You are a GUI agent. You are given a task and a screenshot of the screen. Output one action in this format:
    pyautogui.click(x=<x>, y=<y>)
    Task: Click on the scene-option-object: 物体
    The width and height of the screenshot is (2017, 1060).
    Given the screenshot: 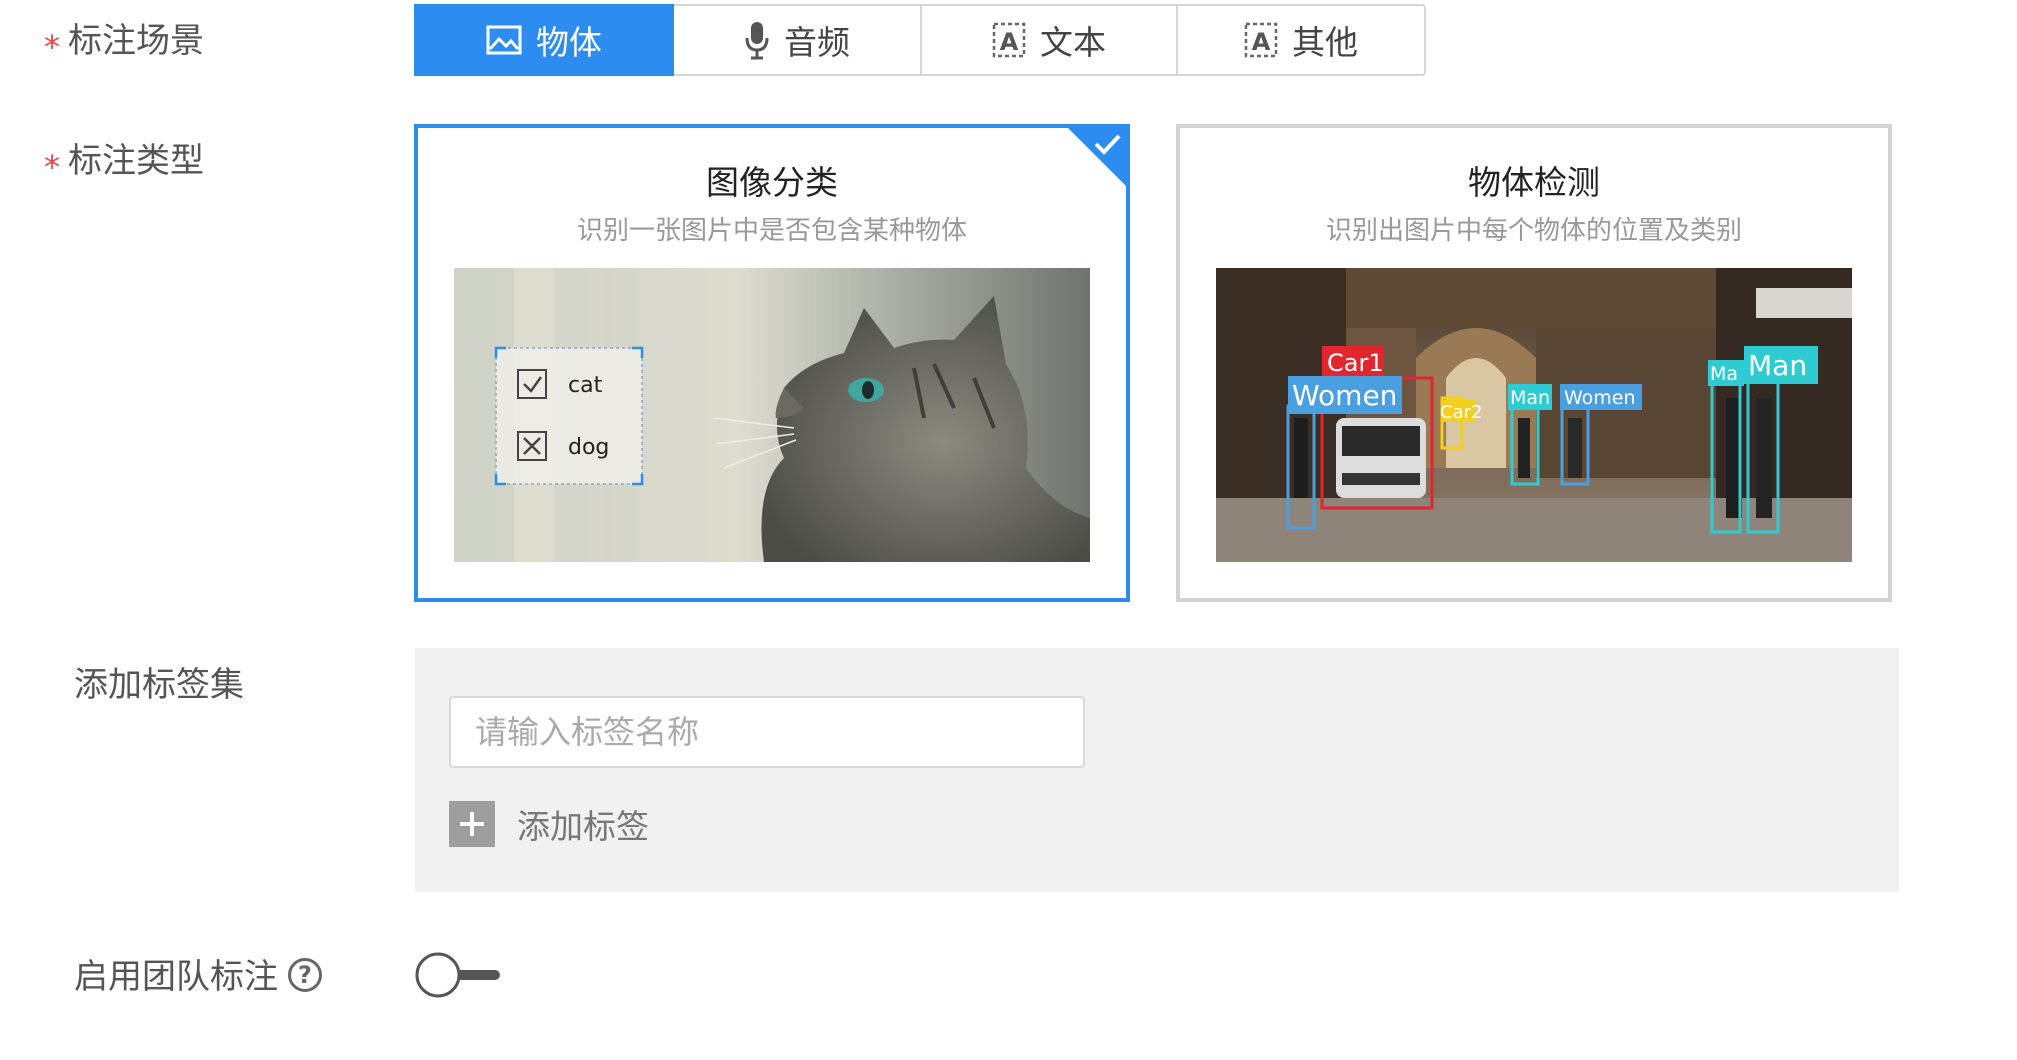 What is the action you would take?
    pyautogui.click(x=544, y=40)
    